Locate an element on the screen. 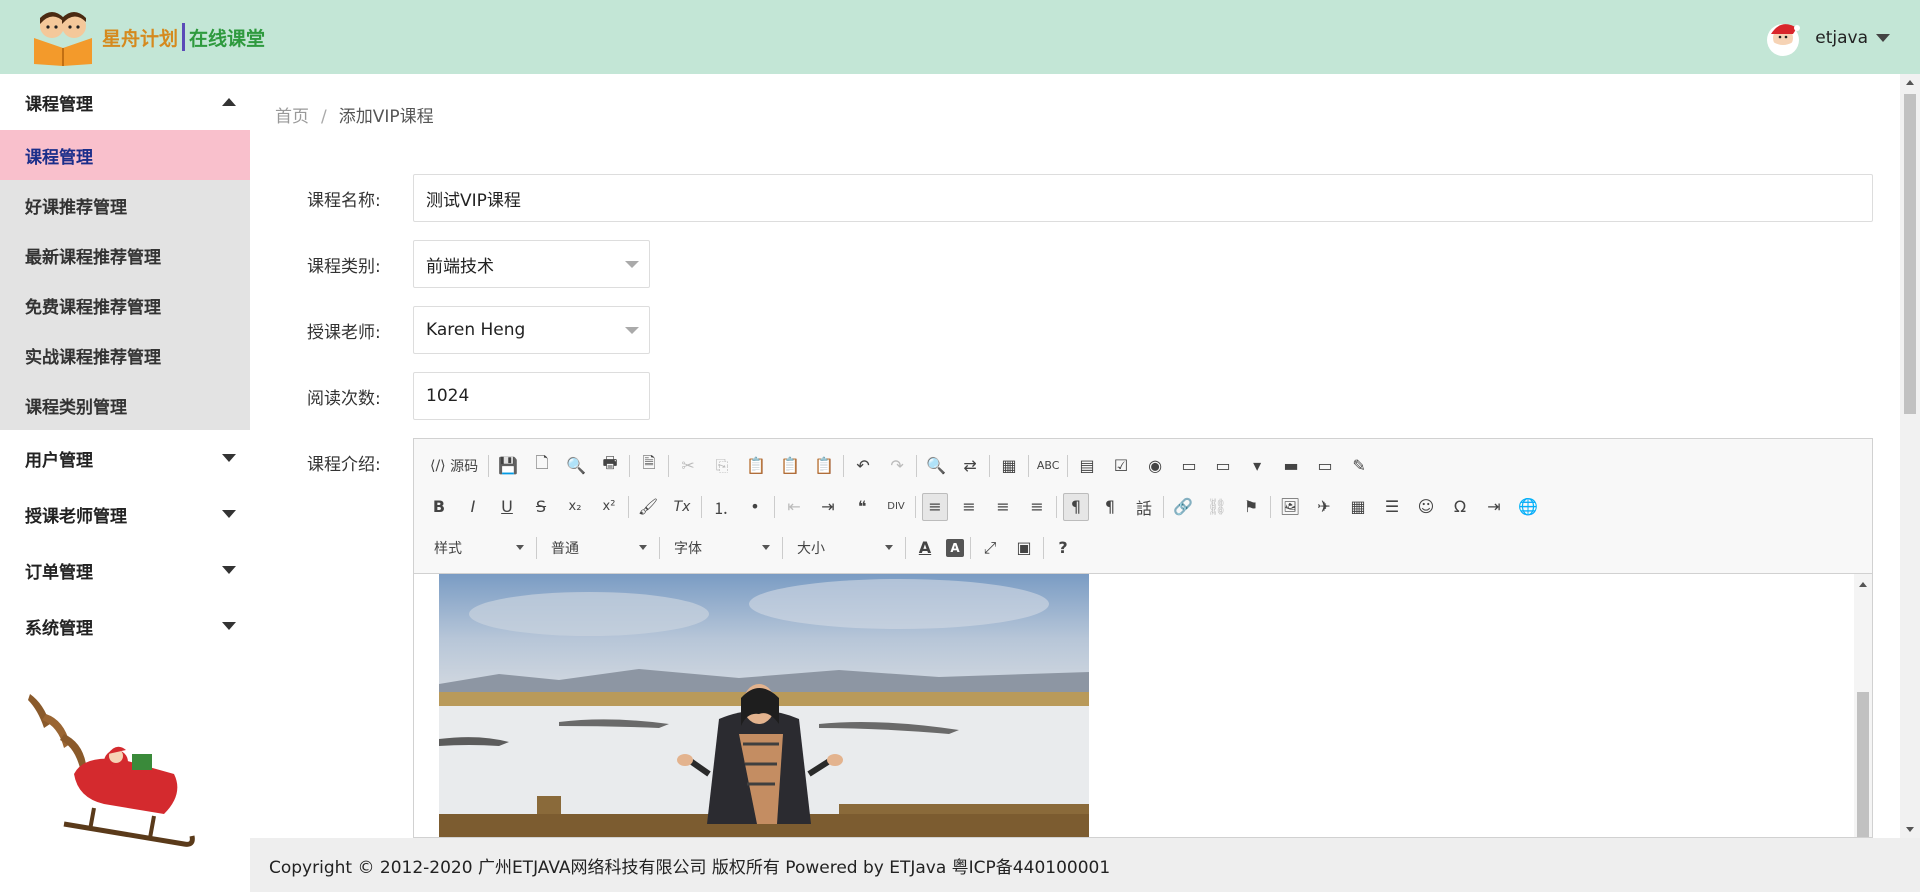 This screenshot has height=892, width=1920. checkbox-icon: ☑ is located at coordinates (1121, 466).